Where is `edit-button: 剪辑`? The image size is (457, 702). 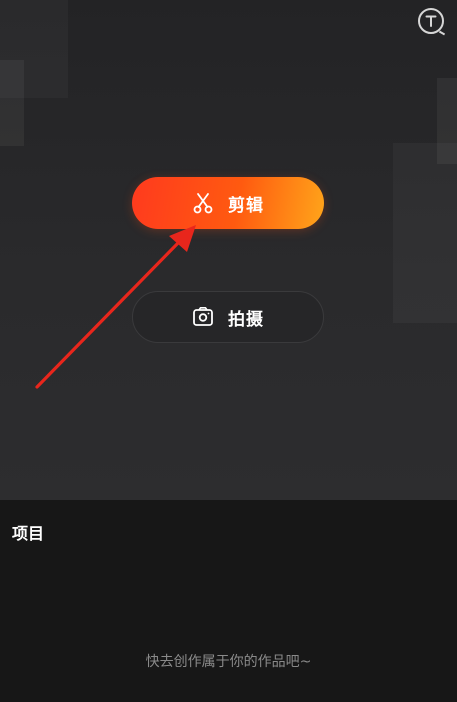
edit-button: 剪辑 is located at coordinates (228, 203).